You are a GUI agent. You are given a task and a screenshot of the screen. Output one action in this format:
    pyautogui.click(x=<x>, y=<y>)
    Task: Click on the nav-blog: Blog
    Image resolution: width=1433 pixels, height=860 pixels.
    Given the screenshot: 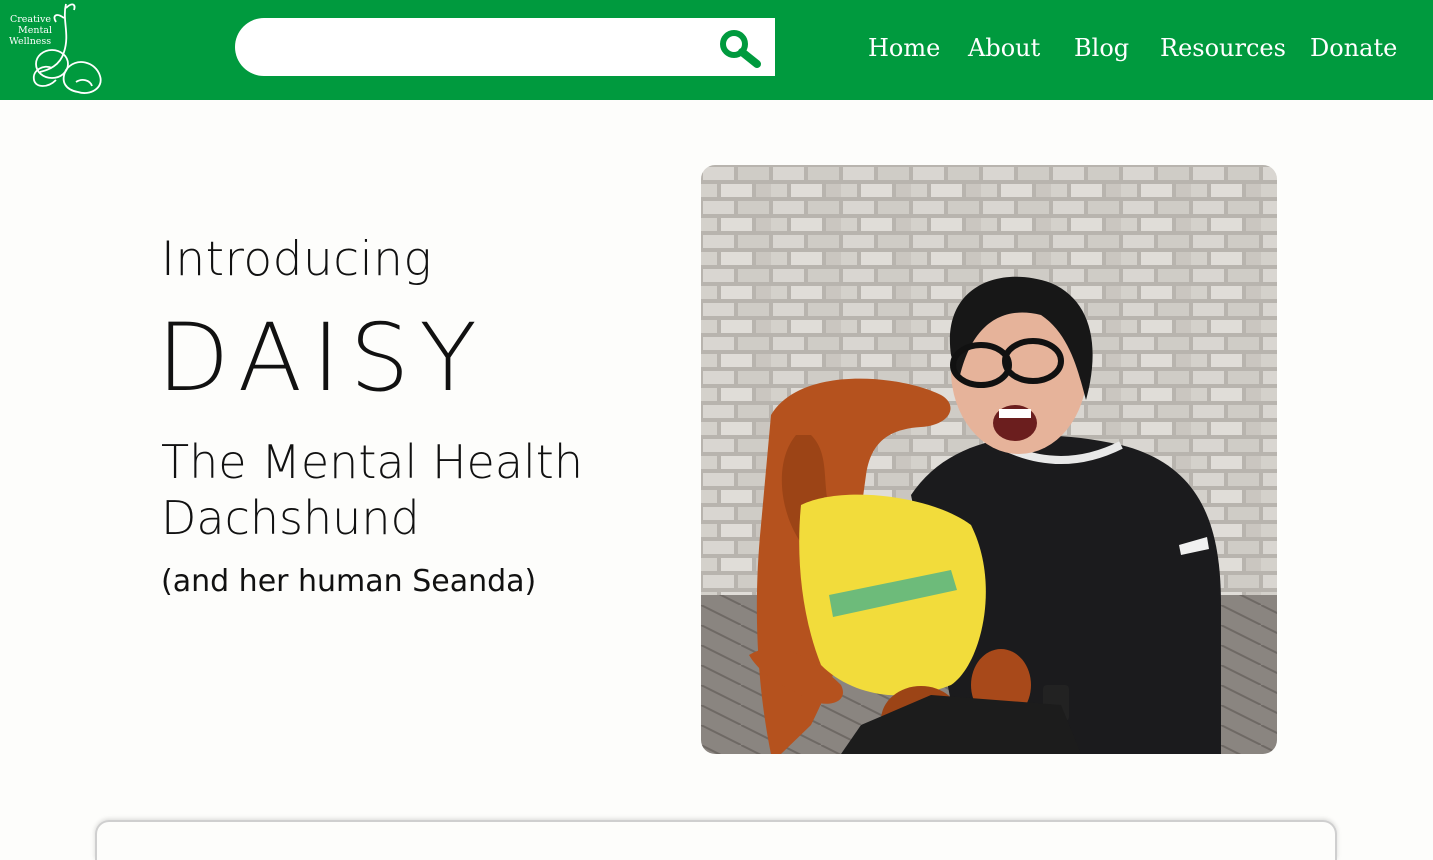 What is the action you would take?
    pyautogui.click(x=1101, y=48)
    